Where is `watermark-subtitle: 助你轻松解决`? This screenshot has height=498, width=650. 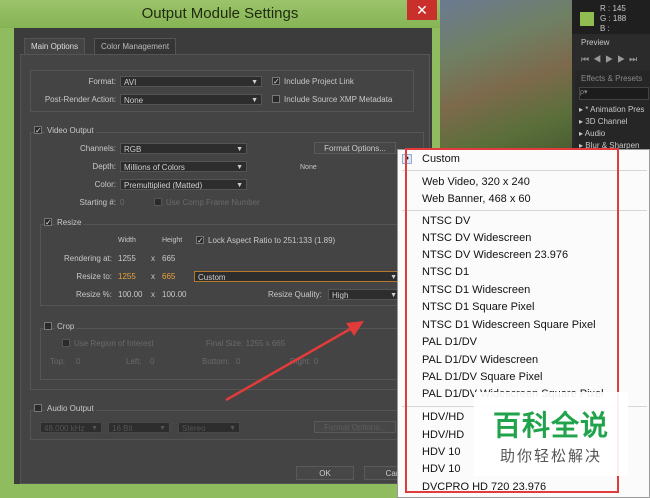 watermark-subtitle: 助你轻松解决 is located at coordinates (550, 456).